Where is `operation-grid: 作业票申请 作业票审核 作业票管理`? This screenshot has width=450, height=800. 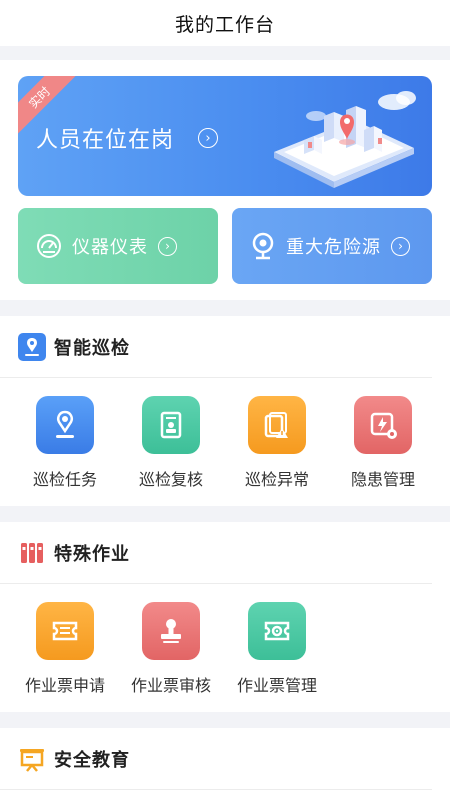
operation-grid: 作业票申请 作业票审核 作业票管理 is located at coordinates (225, 640).